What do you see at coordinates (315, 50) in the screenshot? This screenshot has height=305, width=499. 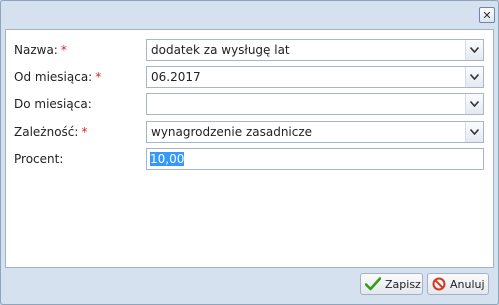 I see `nazwa-select: dodatek za wysługę lat` at bounding box center [315, 50].